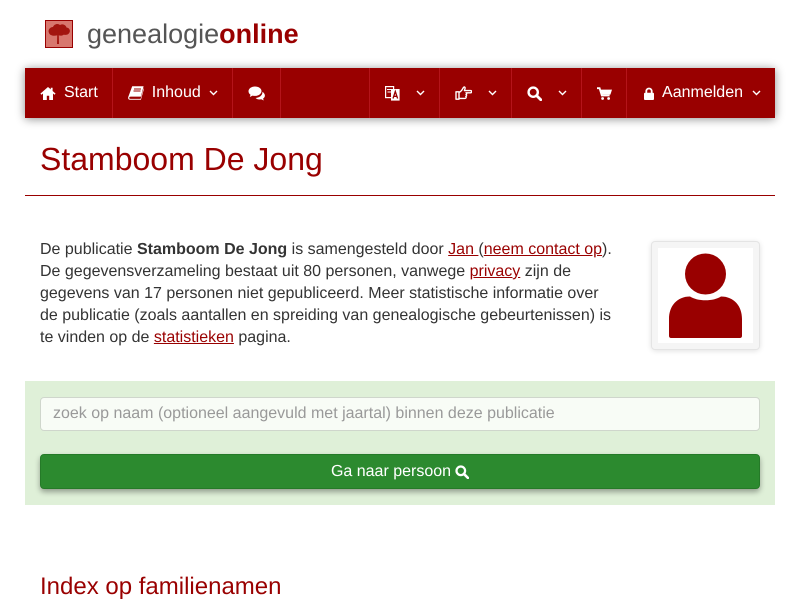 The width and height of the screenshot is (800, 600). I want to click on tree-logo-icon, so click(59, 34).